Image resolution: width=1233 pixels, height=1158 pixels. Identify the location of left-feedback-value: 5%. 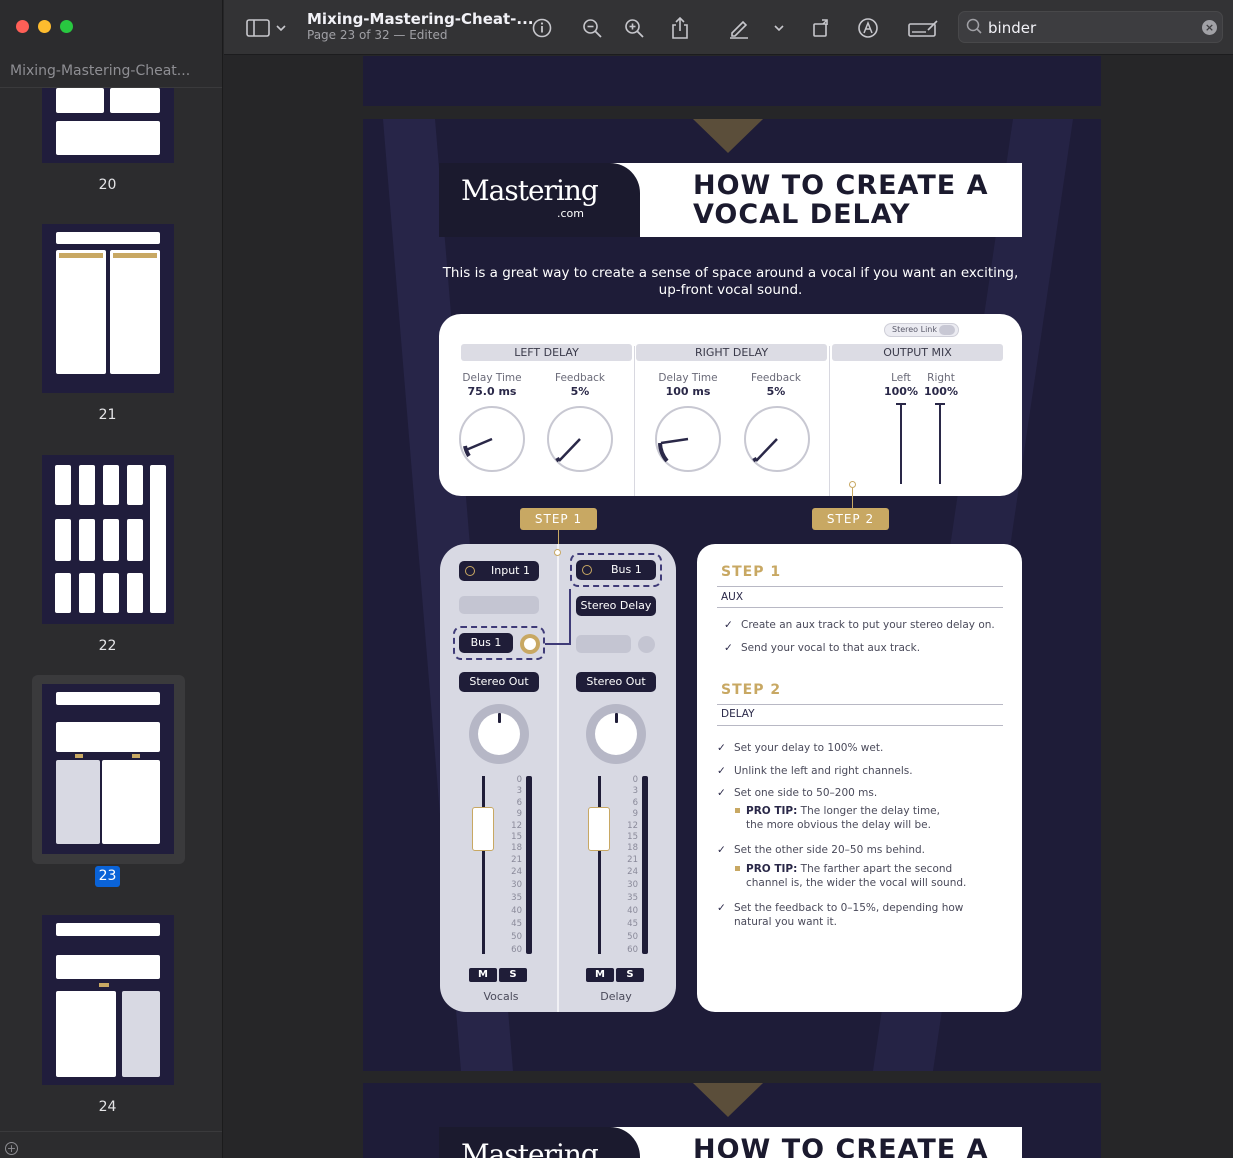
(580, 391).